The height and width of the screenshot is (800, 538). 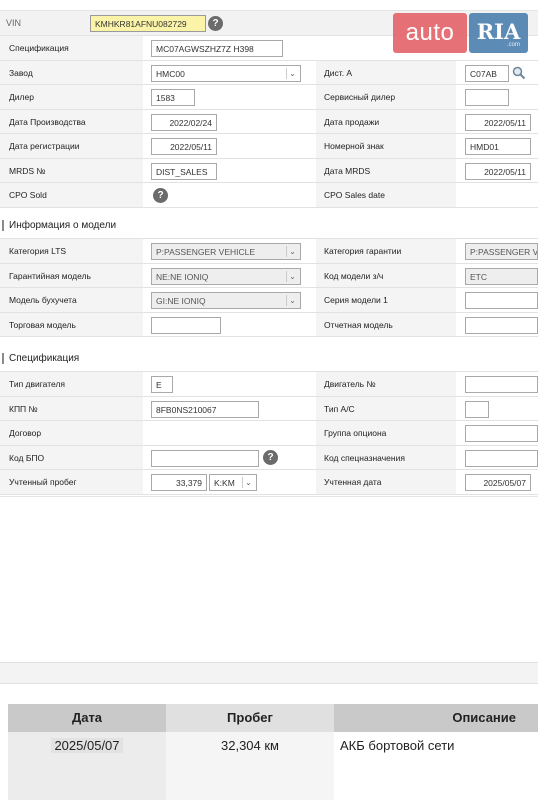 I want to click on row-engine: Тип двигателя E Двигатель №, so click(x=269, y=384).